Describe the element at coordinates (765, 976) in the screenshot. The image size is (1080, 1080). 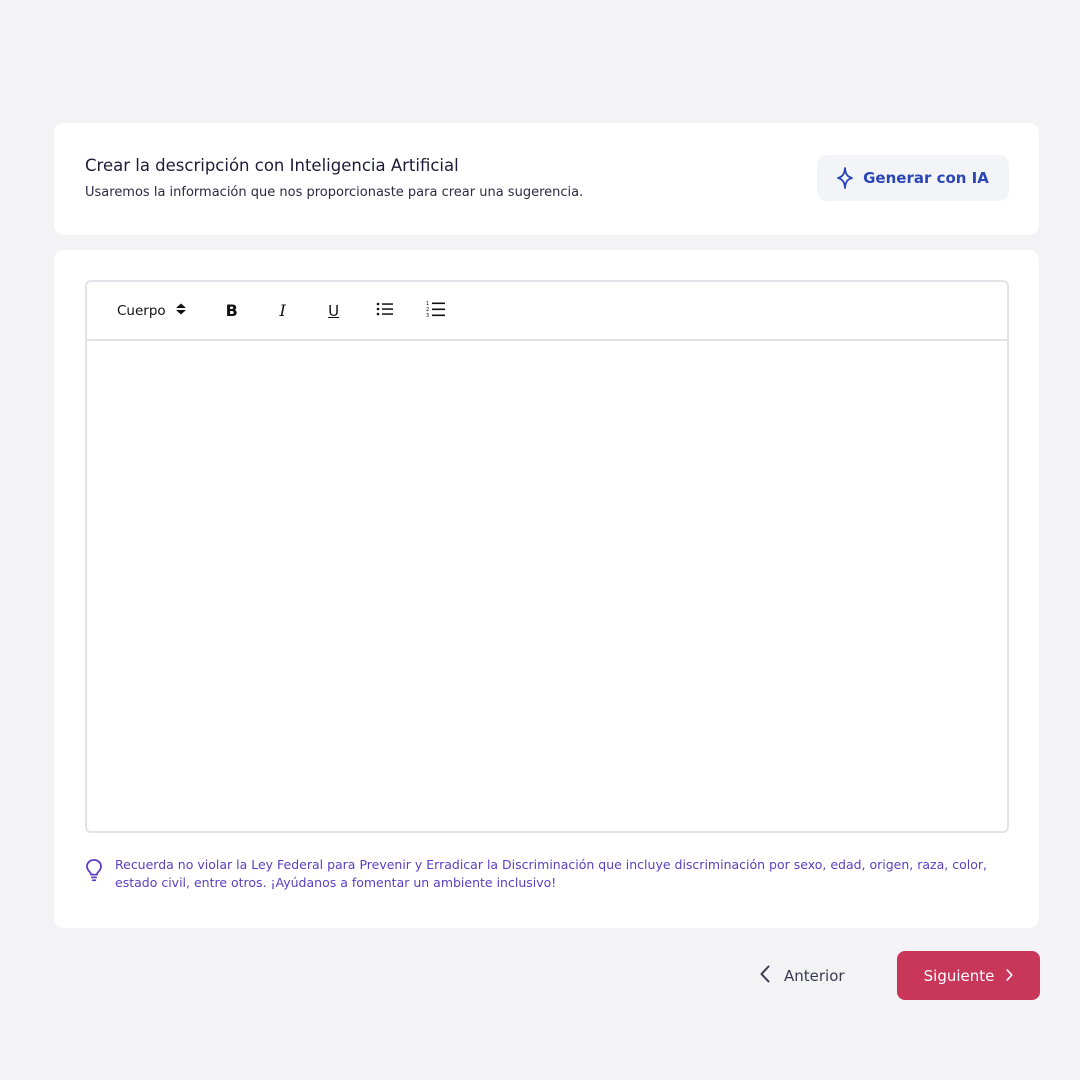
I see `chevron-left-icon` at that location.